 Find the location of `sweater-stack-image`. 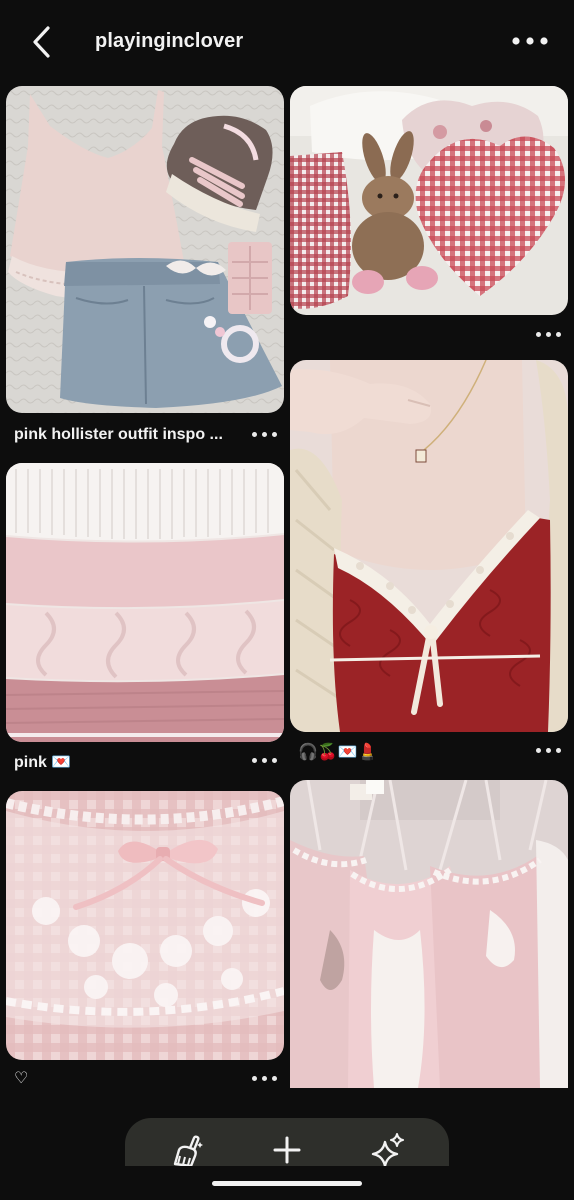

sweater-stack-image is located at coordinates (145, 602).